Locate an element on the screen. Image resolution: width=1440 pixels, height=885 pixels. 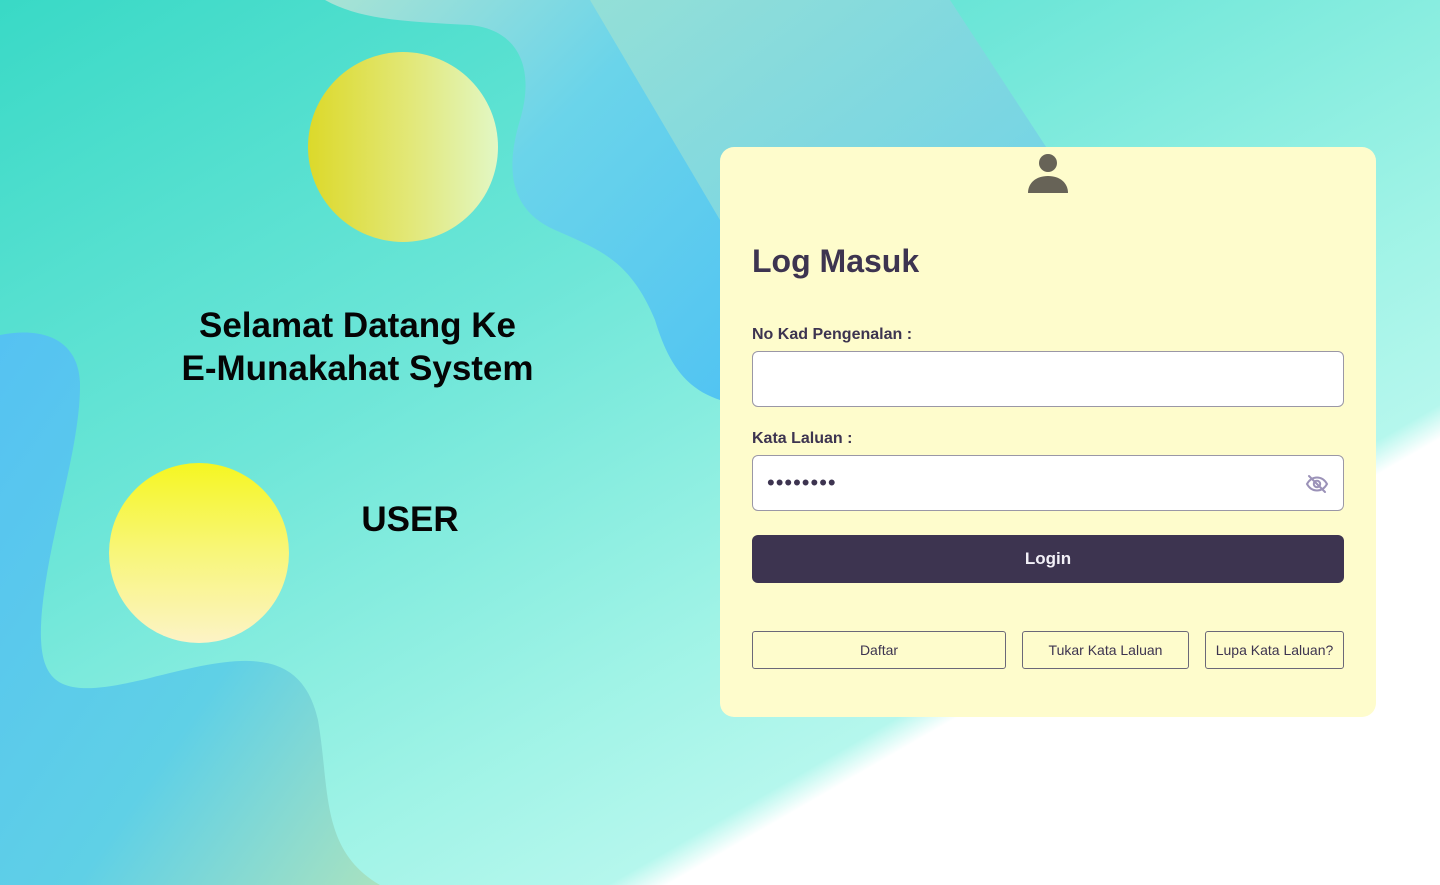
register-button: Daftar is located at coordinates (879, 650).